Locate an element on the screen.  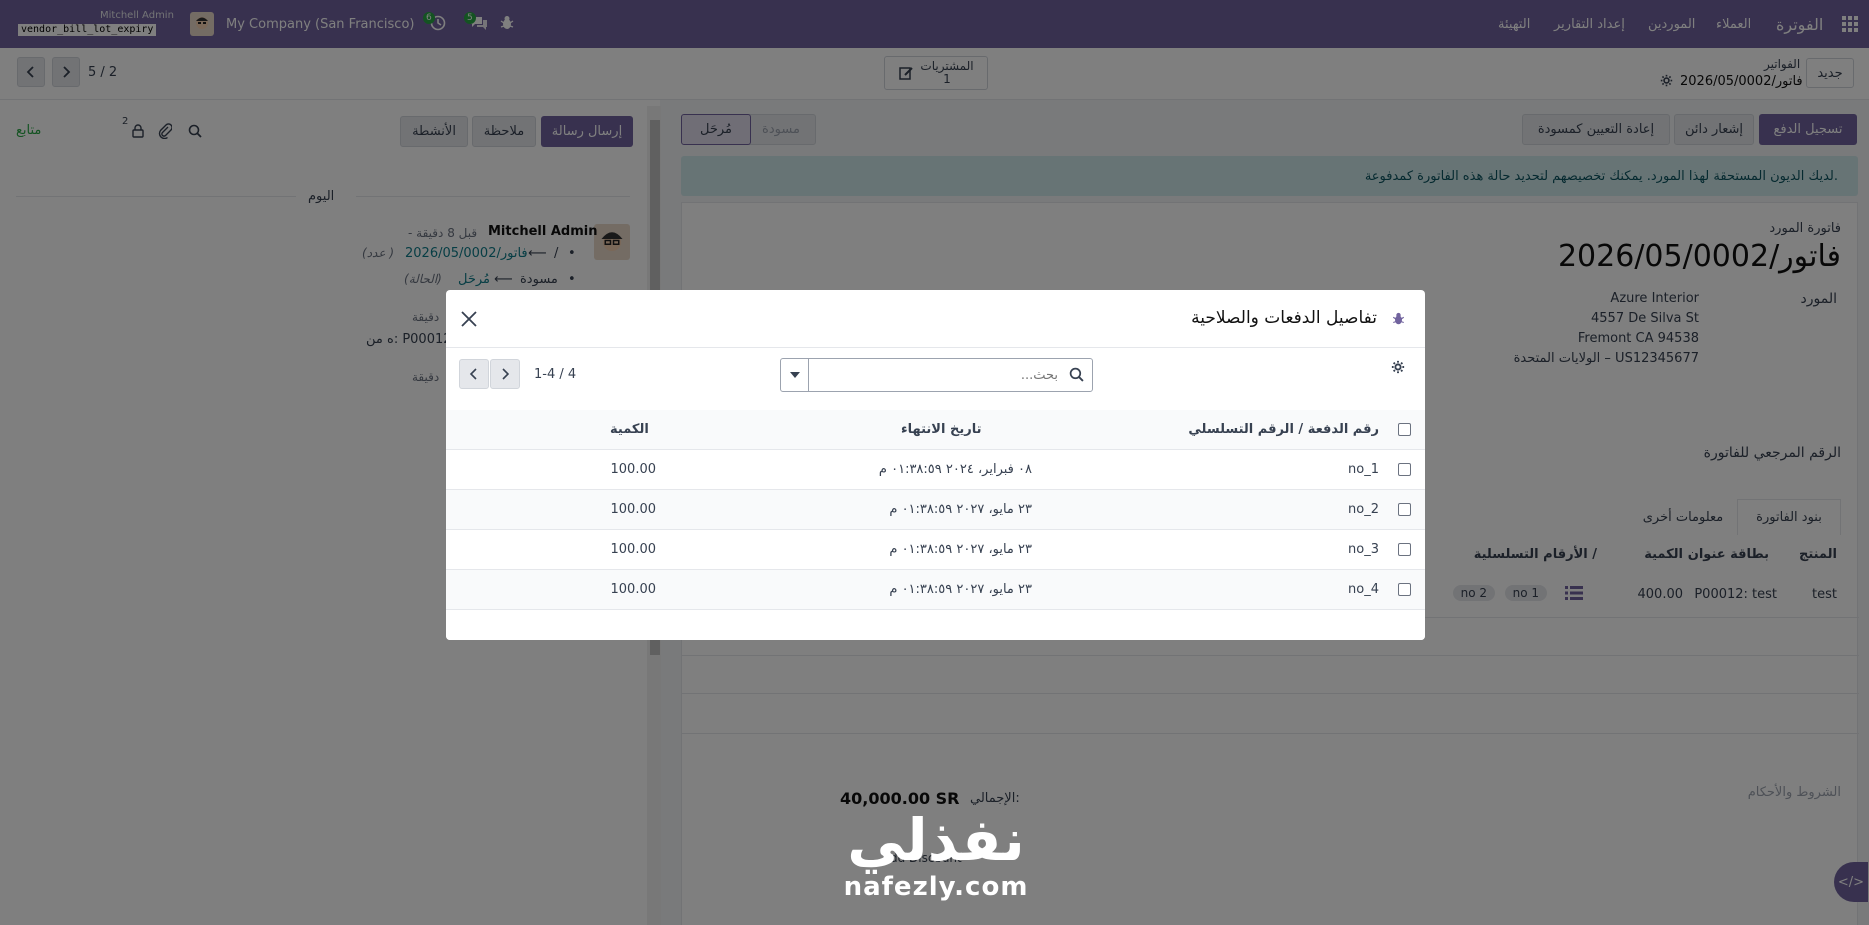
search-options-toggle is located at coordinates (795, 375).